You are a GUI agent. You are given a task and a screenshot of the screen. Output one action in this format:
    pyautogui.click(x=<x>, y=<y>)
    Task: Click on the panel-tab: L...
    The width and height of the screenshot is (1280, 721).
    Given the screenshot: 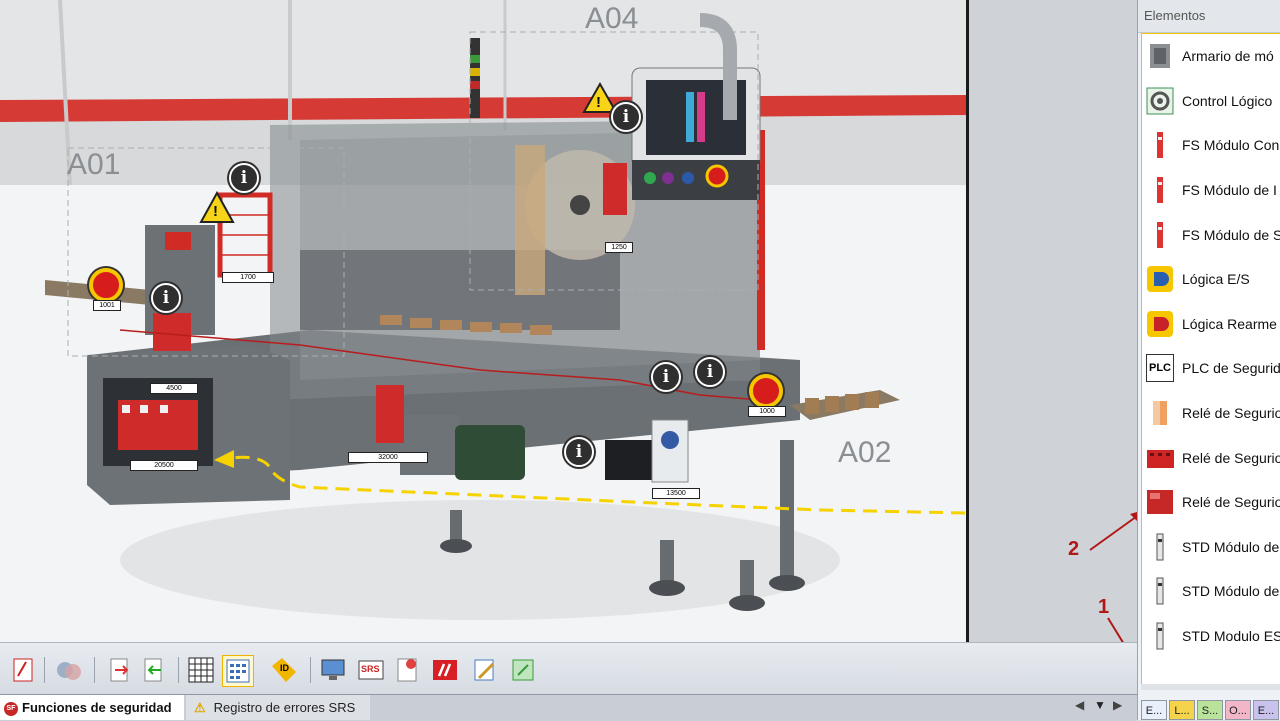 What is the action you would take?
    pyautogui.click(x=1182, y=710)
    